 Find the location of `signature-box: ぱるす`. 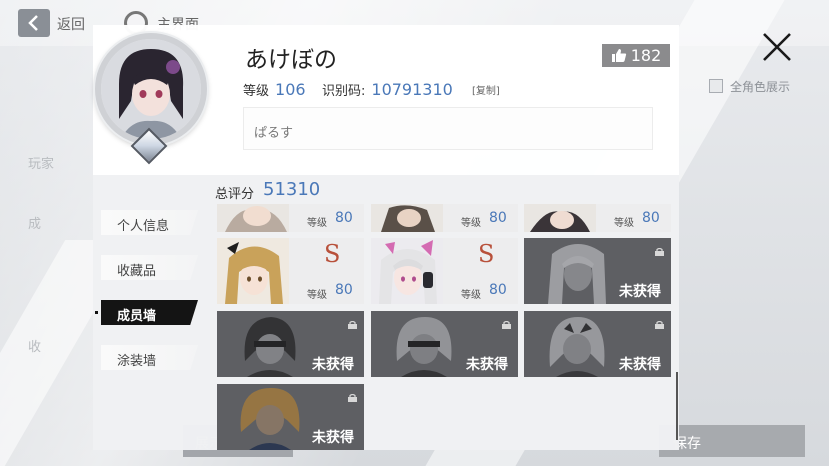

signature-box: ぱるす is located at coordinates (448, 128).